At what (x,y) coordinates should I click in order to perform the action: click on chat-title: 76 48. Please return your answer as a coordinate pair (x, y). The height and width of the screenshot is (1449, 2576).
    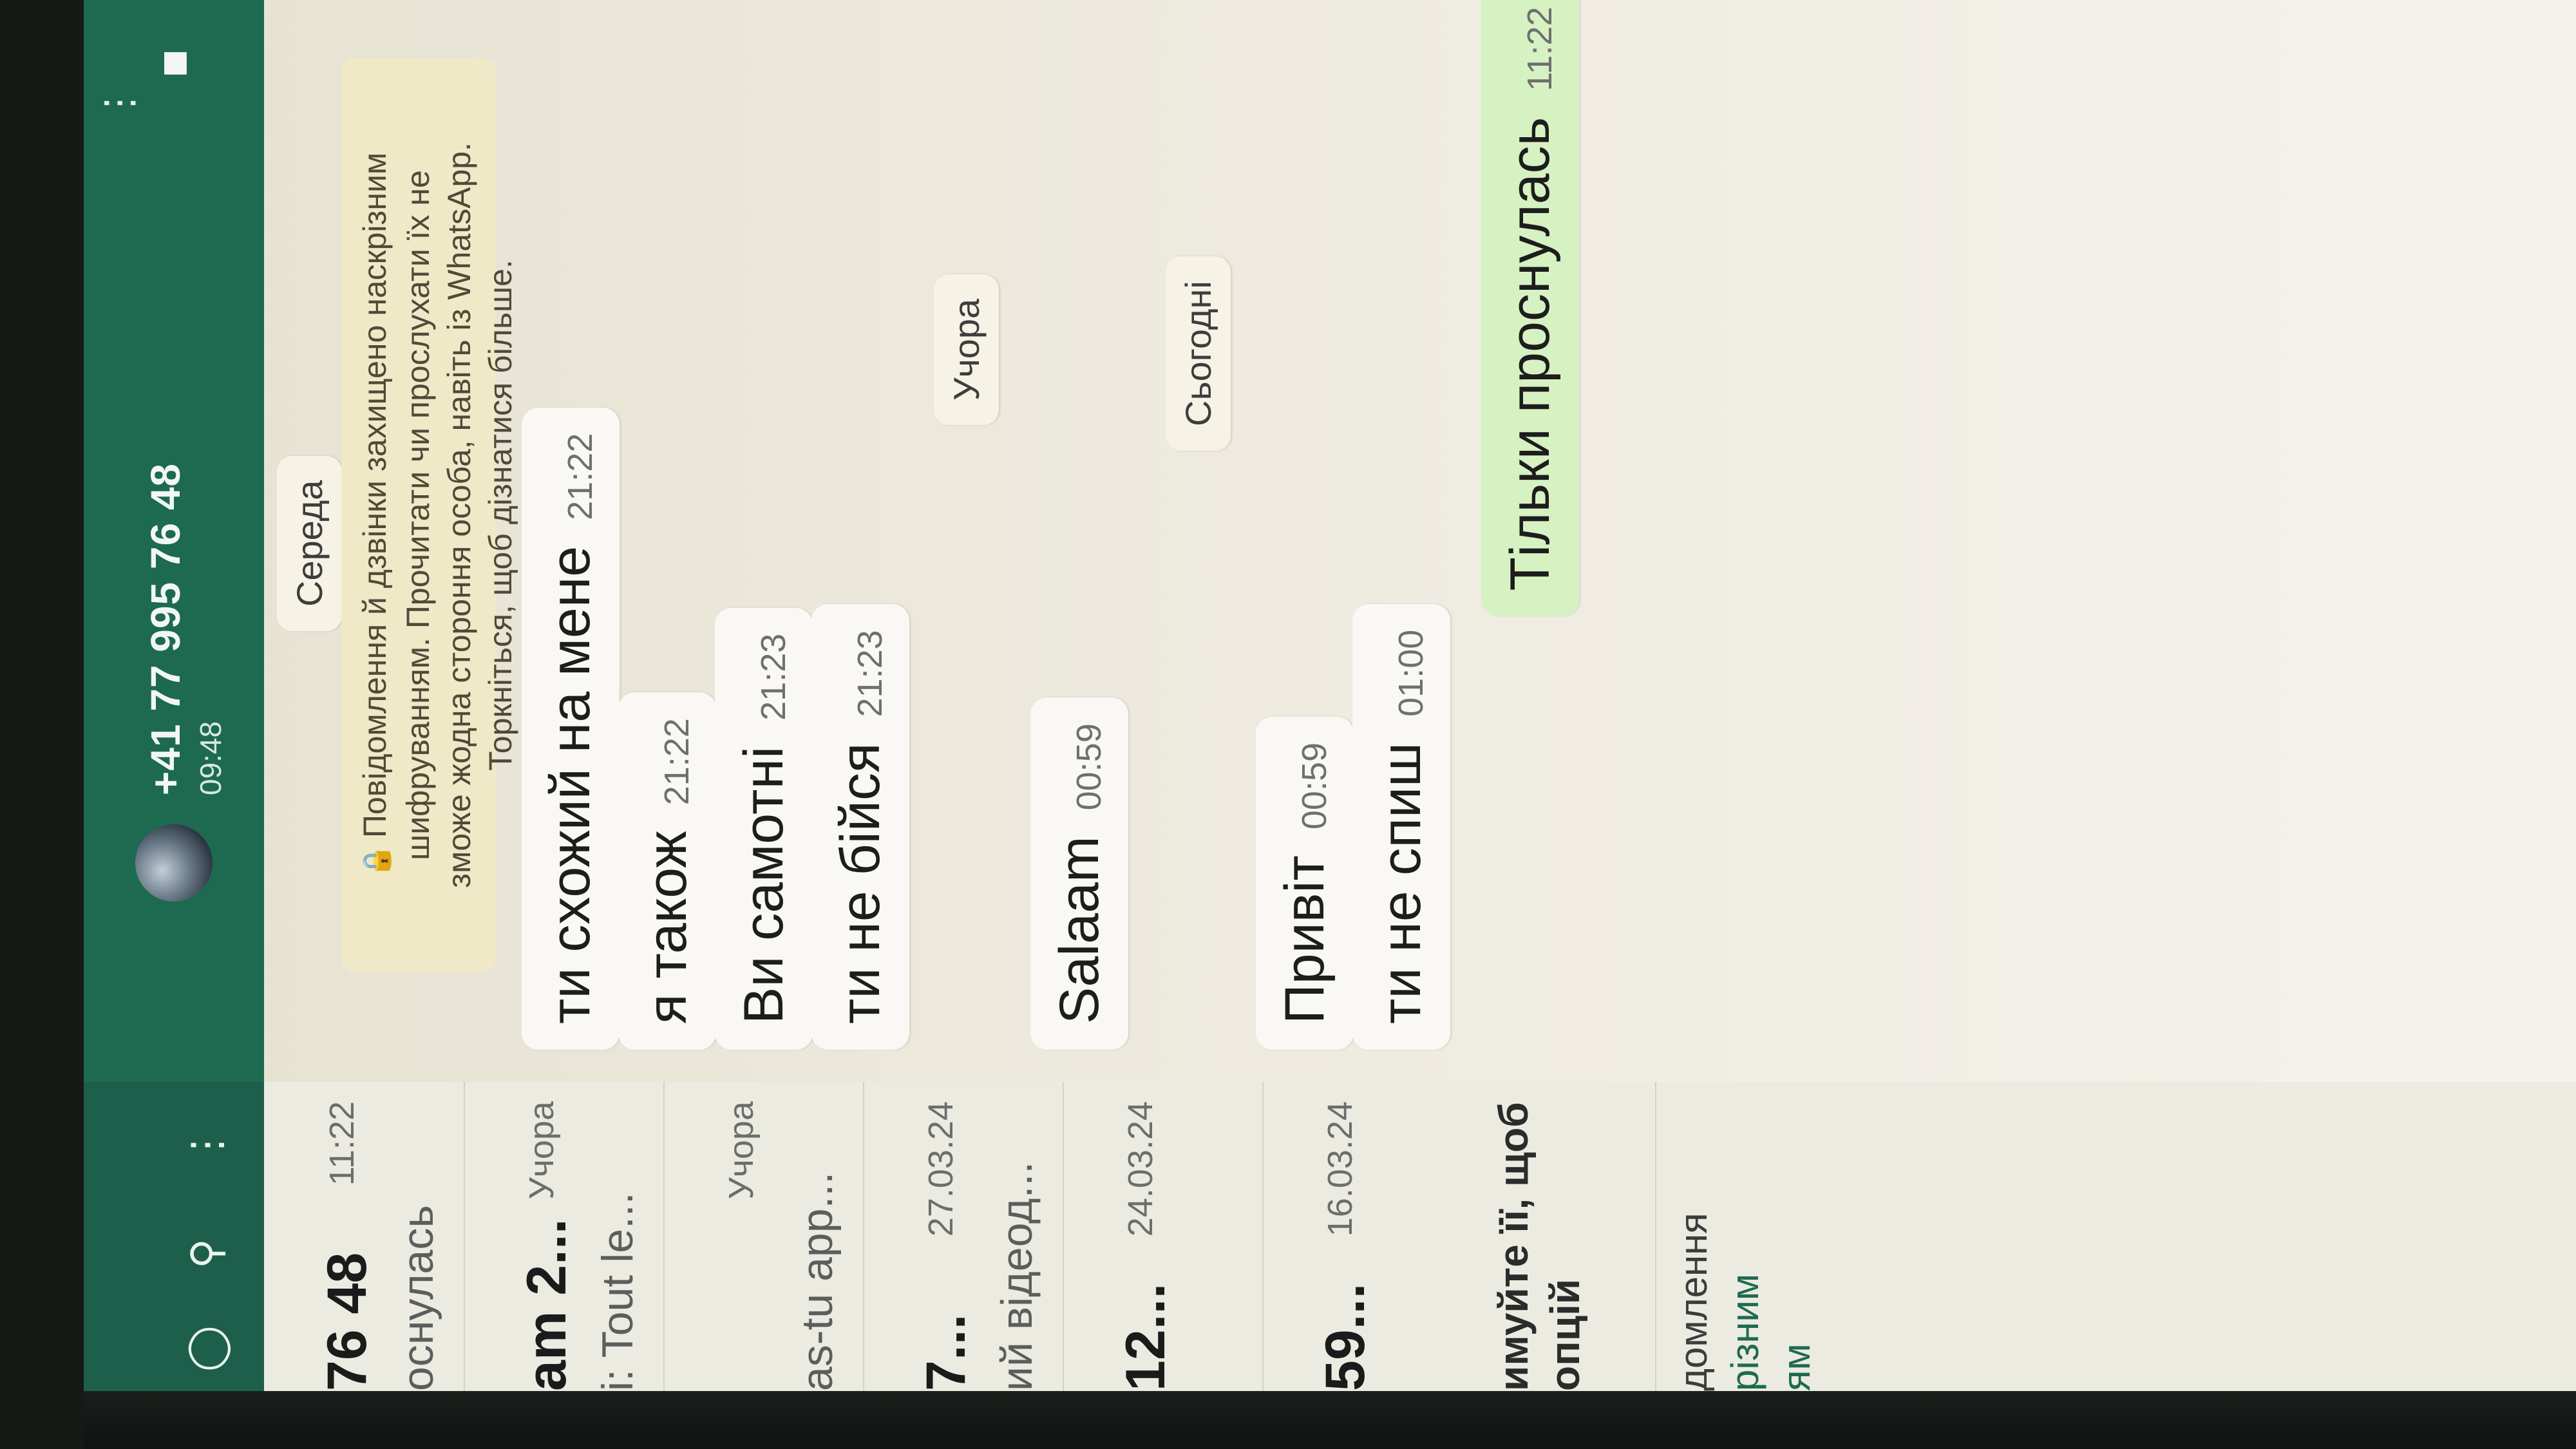
    Looking at the image, I should click on (347, 1321).